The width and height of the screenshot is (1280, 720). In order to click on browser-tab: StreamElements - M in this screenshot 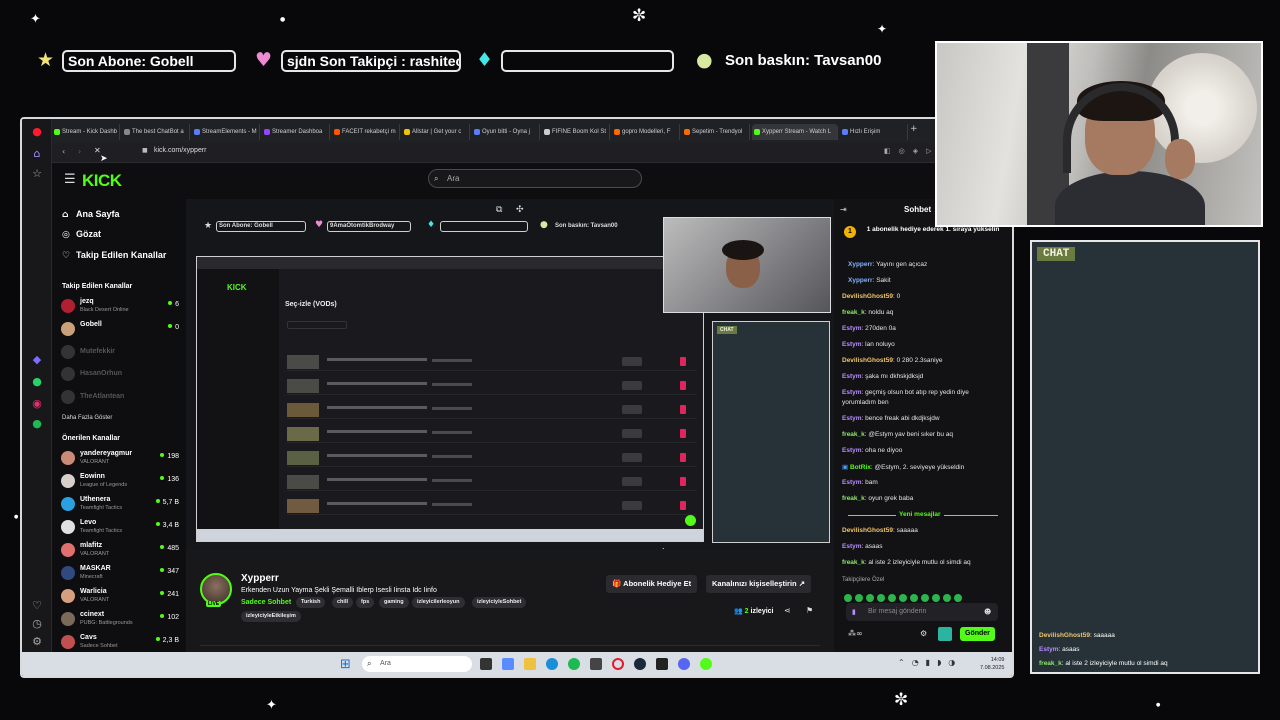, I will do `click(226, 132)`.